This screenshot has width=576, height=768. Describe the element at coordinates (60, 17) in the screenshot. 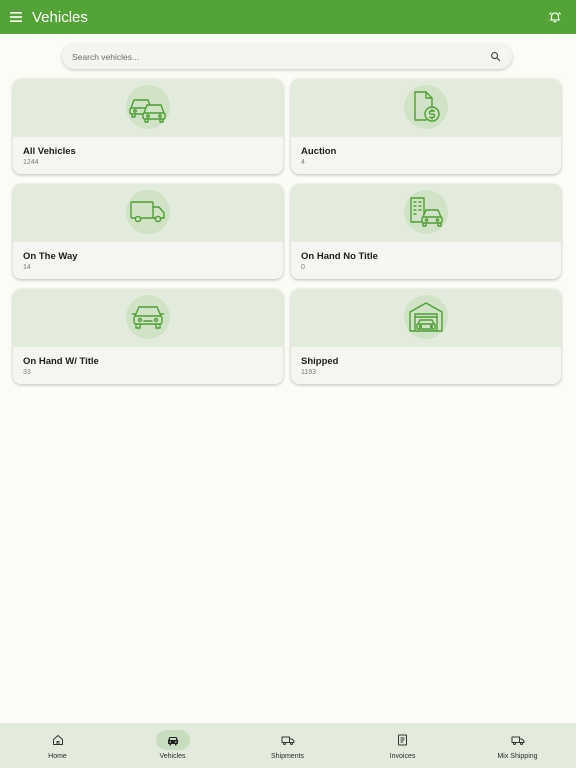

I see `page-title: Vehicles` at that location.